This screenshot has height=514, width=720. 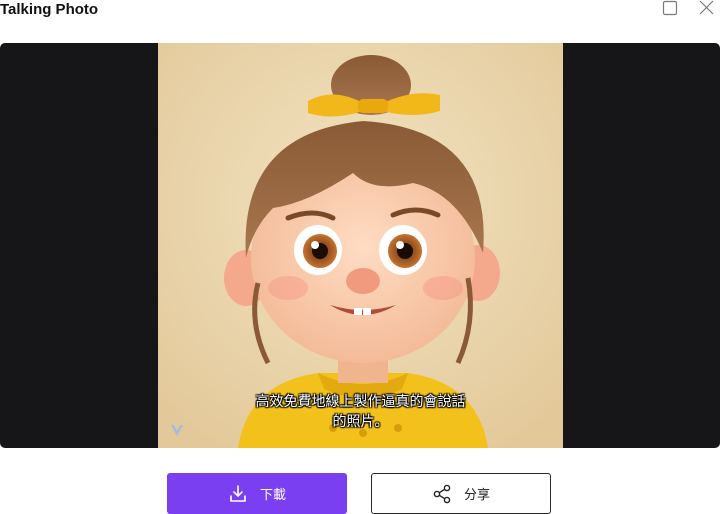 I want to click on logo-watermark-icon, so click(x=177, y=430).